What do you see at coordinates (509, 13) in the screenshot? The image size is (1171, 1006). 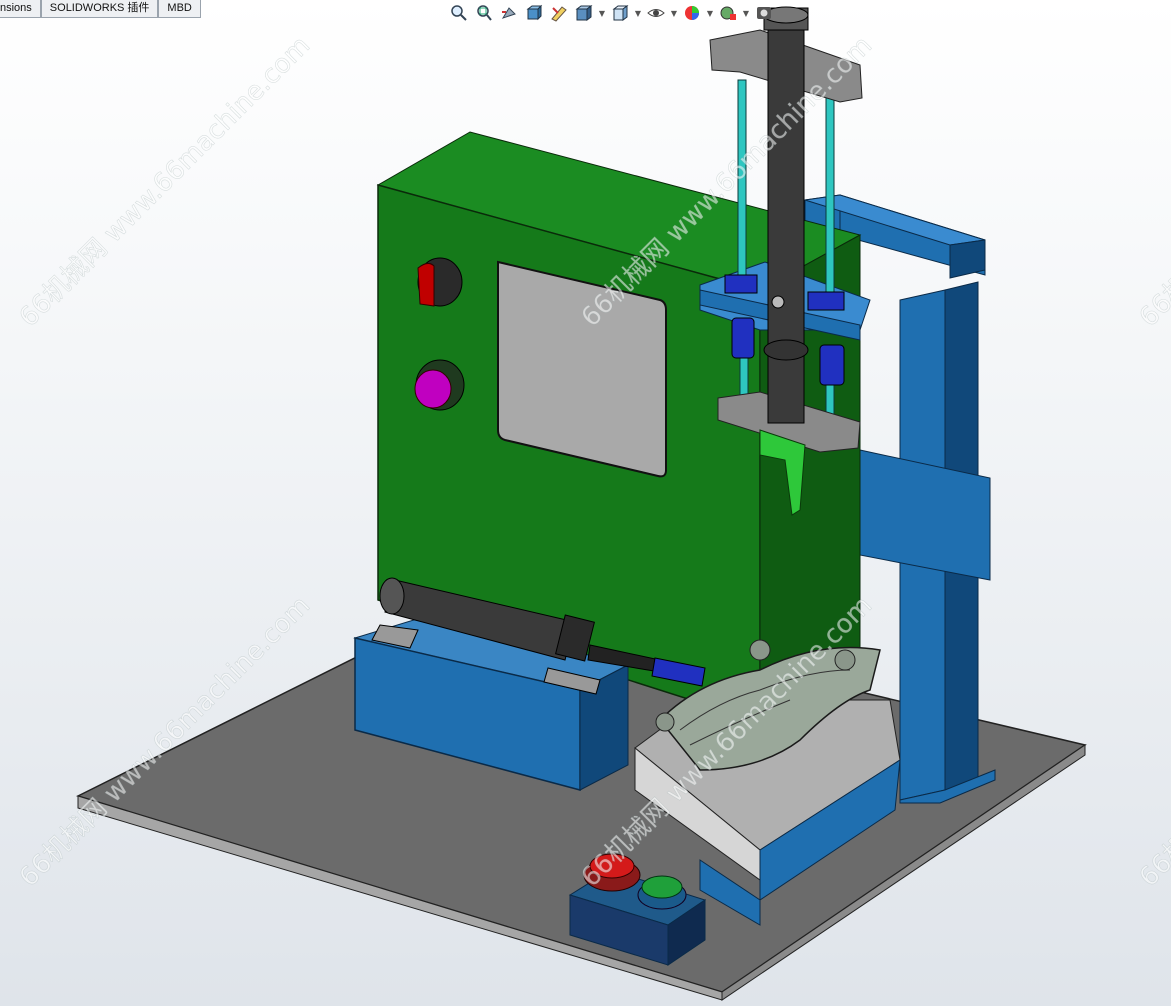 I see `previous-view-icon` at bounding box center [509, 13].